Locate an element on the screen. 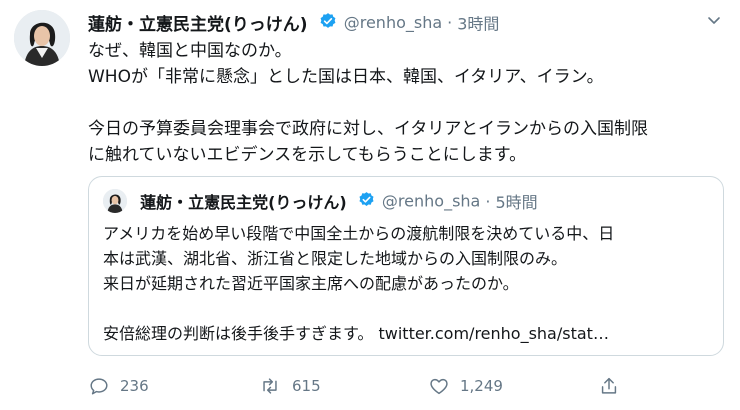 The height and width of the screenshot is (410, 740). retweet-icon is located at coordinates (270, 386).